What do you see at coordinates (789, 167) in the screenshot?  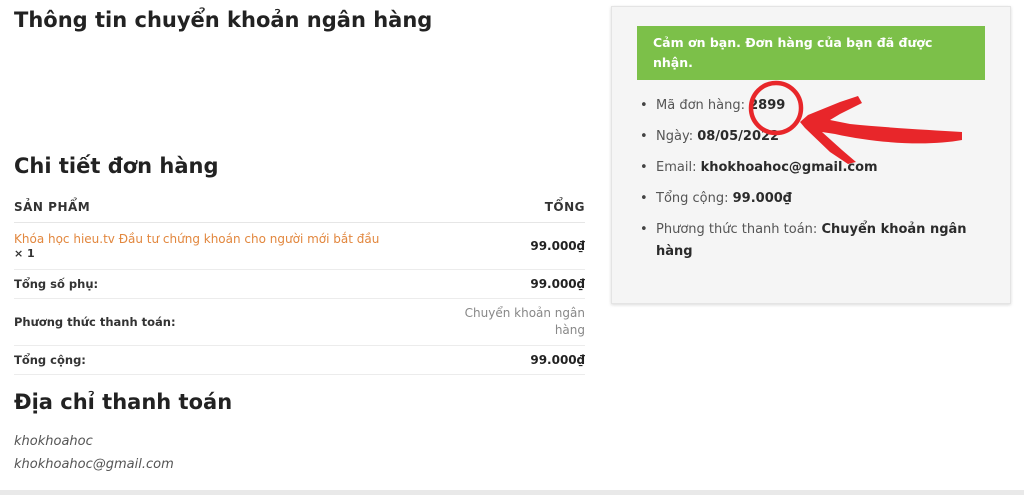 I see `order-email: khokhoahoc@gmail.com` at bounding box center [789, 167].